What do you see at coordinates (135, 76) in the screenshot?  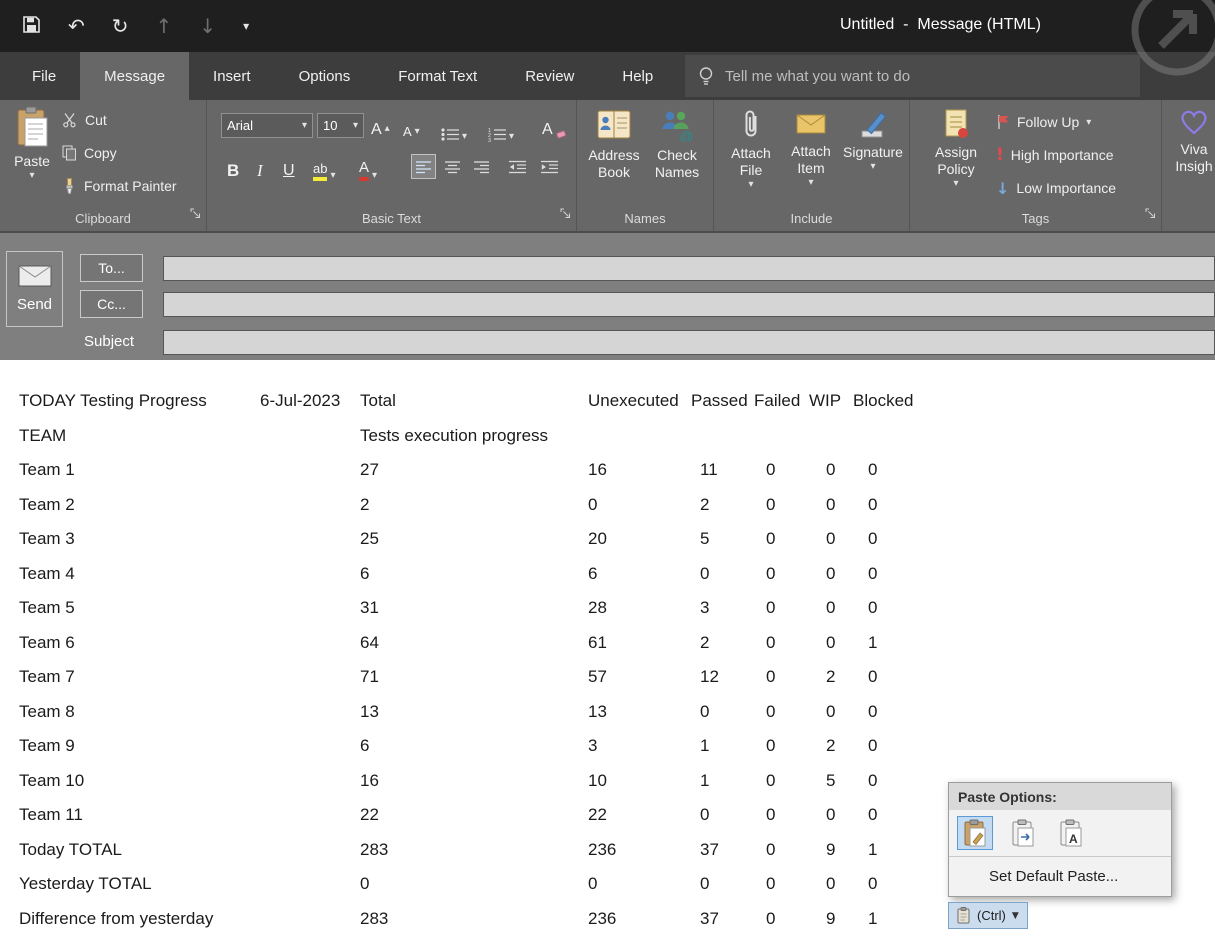 I see `tab-message: Message` at bounding box center [135, 76].